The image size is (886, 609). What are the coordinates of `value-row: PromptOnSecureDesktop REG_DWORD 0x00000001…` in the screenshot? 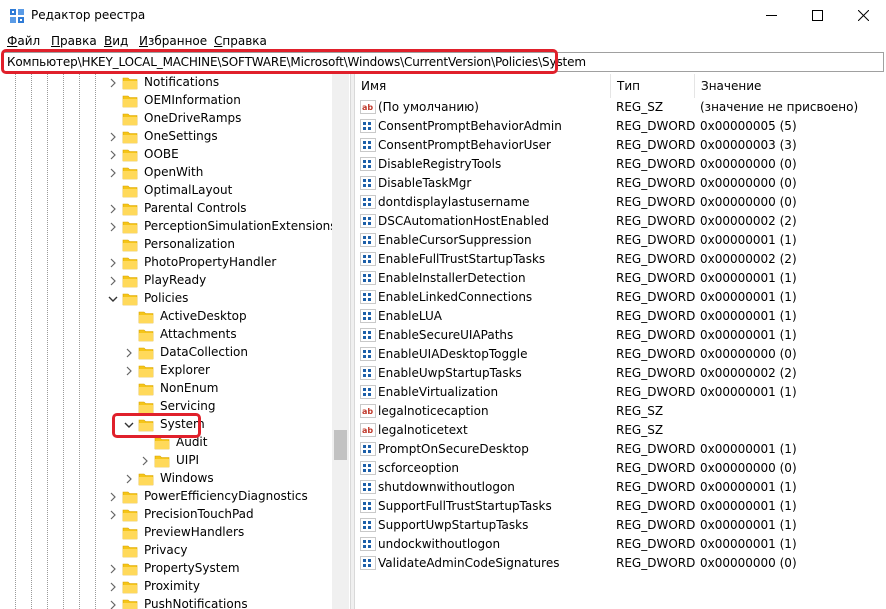 It's located at (620, 449).